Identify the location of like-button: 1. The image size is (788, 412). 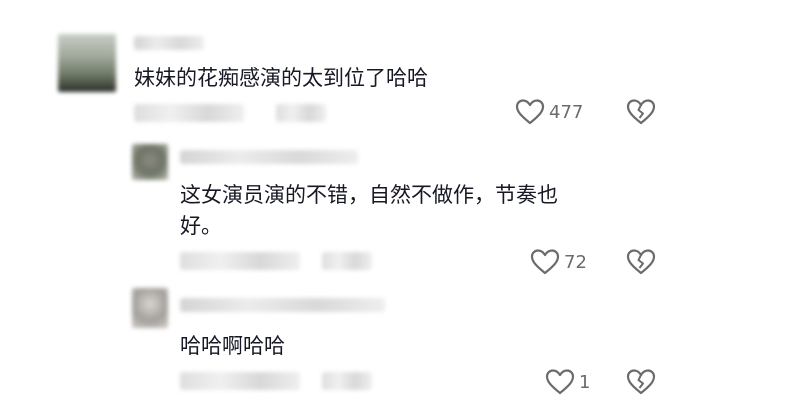
(567, 382).